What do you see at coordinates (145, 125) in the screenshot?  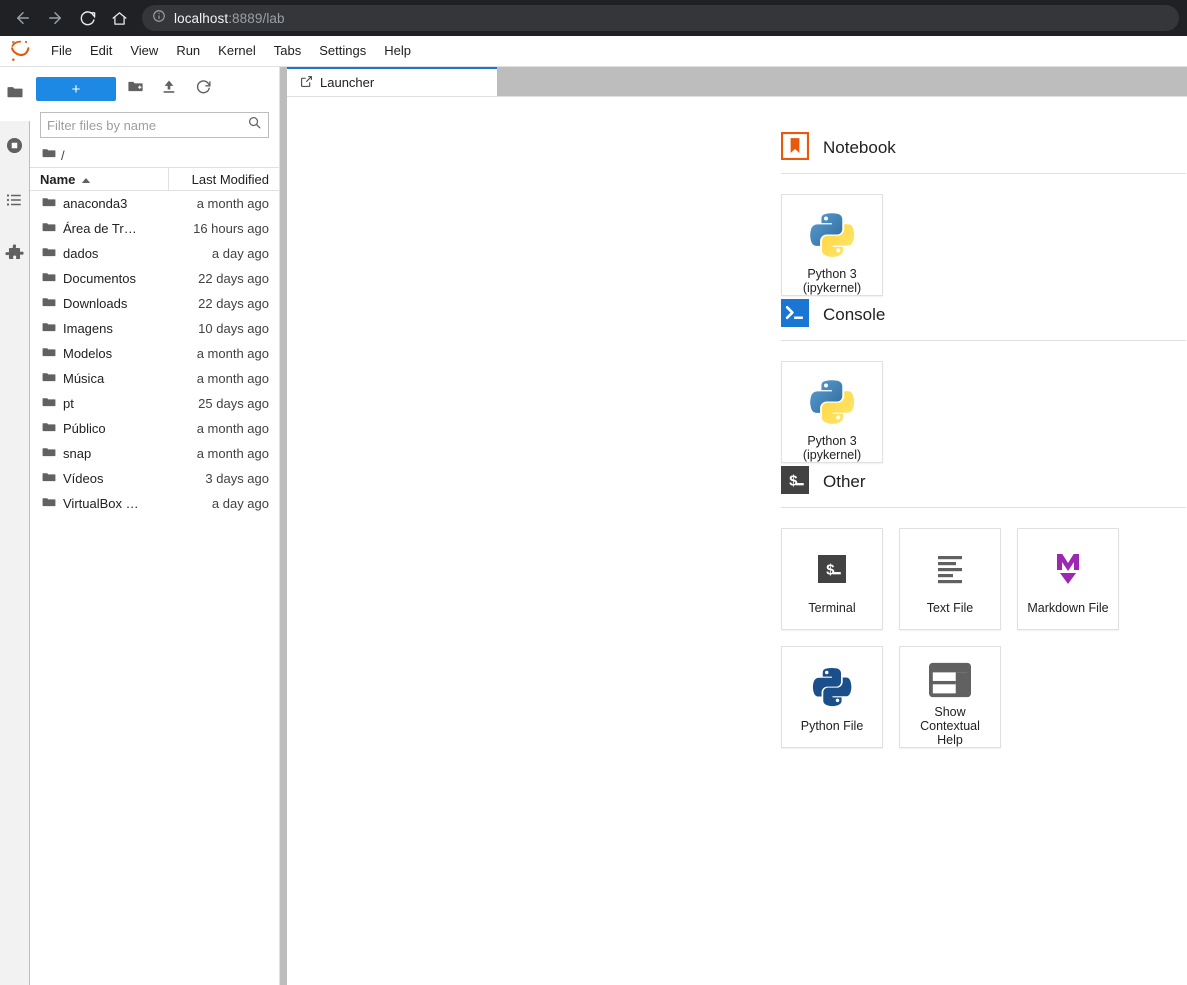 I see `search-input` at bounding box center [145, 125].